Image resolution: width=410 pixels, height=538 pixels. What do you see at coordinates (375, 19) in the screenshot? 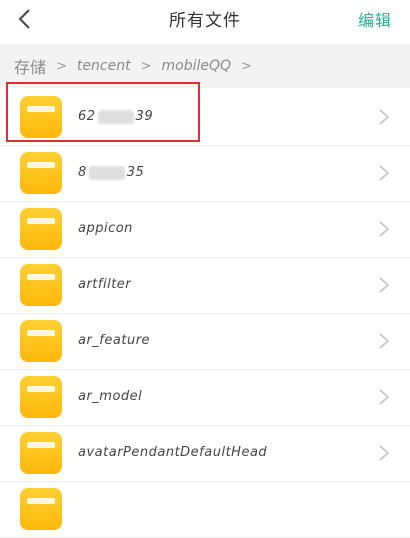
I see `edit-button: 编辑` at bounding box center [375, 19].